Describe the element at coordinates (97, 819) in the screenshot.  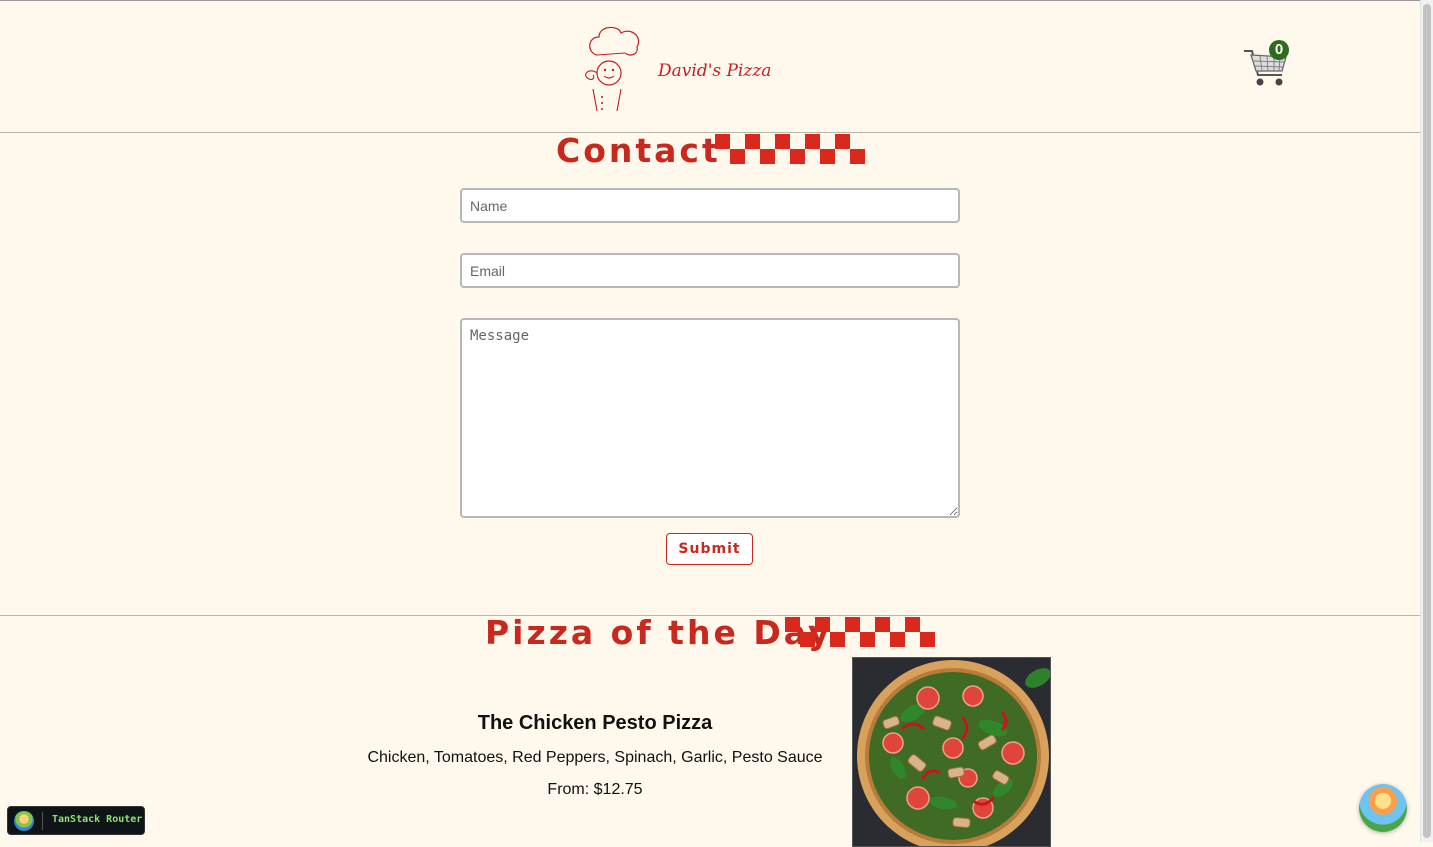
I see `tanstack-router-label: TanStack Router` at that location.